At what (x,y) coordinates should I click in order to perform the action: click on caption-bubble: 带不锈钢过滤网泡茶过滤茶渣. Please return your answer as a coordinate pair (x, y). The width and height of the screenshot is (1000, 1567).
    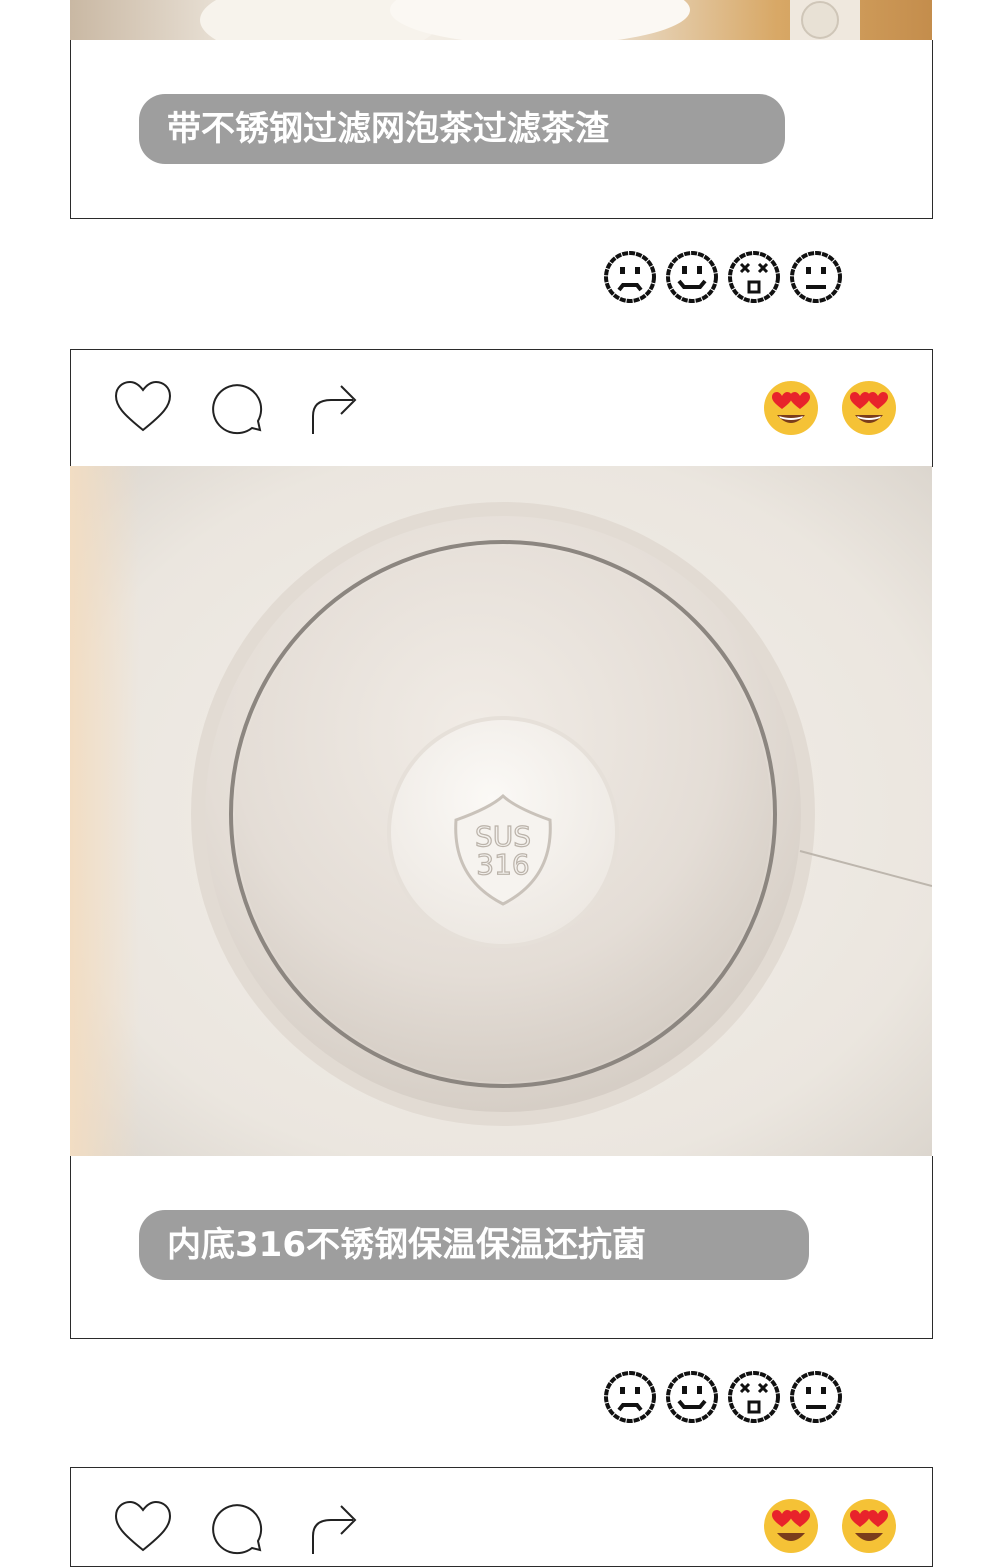
    Looking at the image, I should click on (462, 129).